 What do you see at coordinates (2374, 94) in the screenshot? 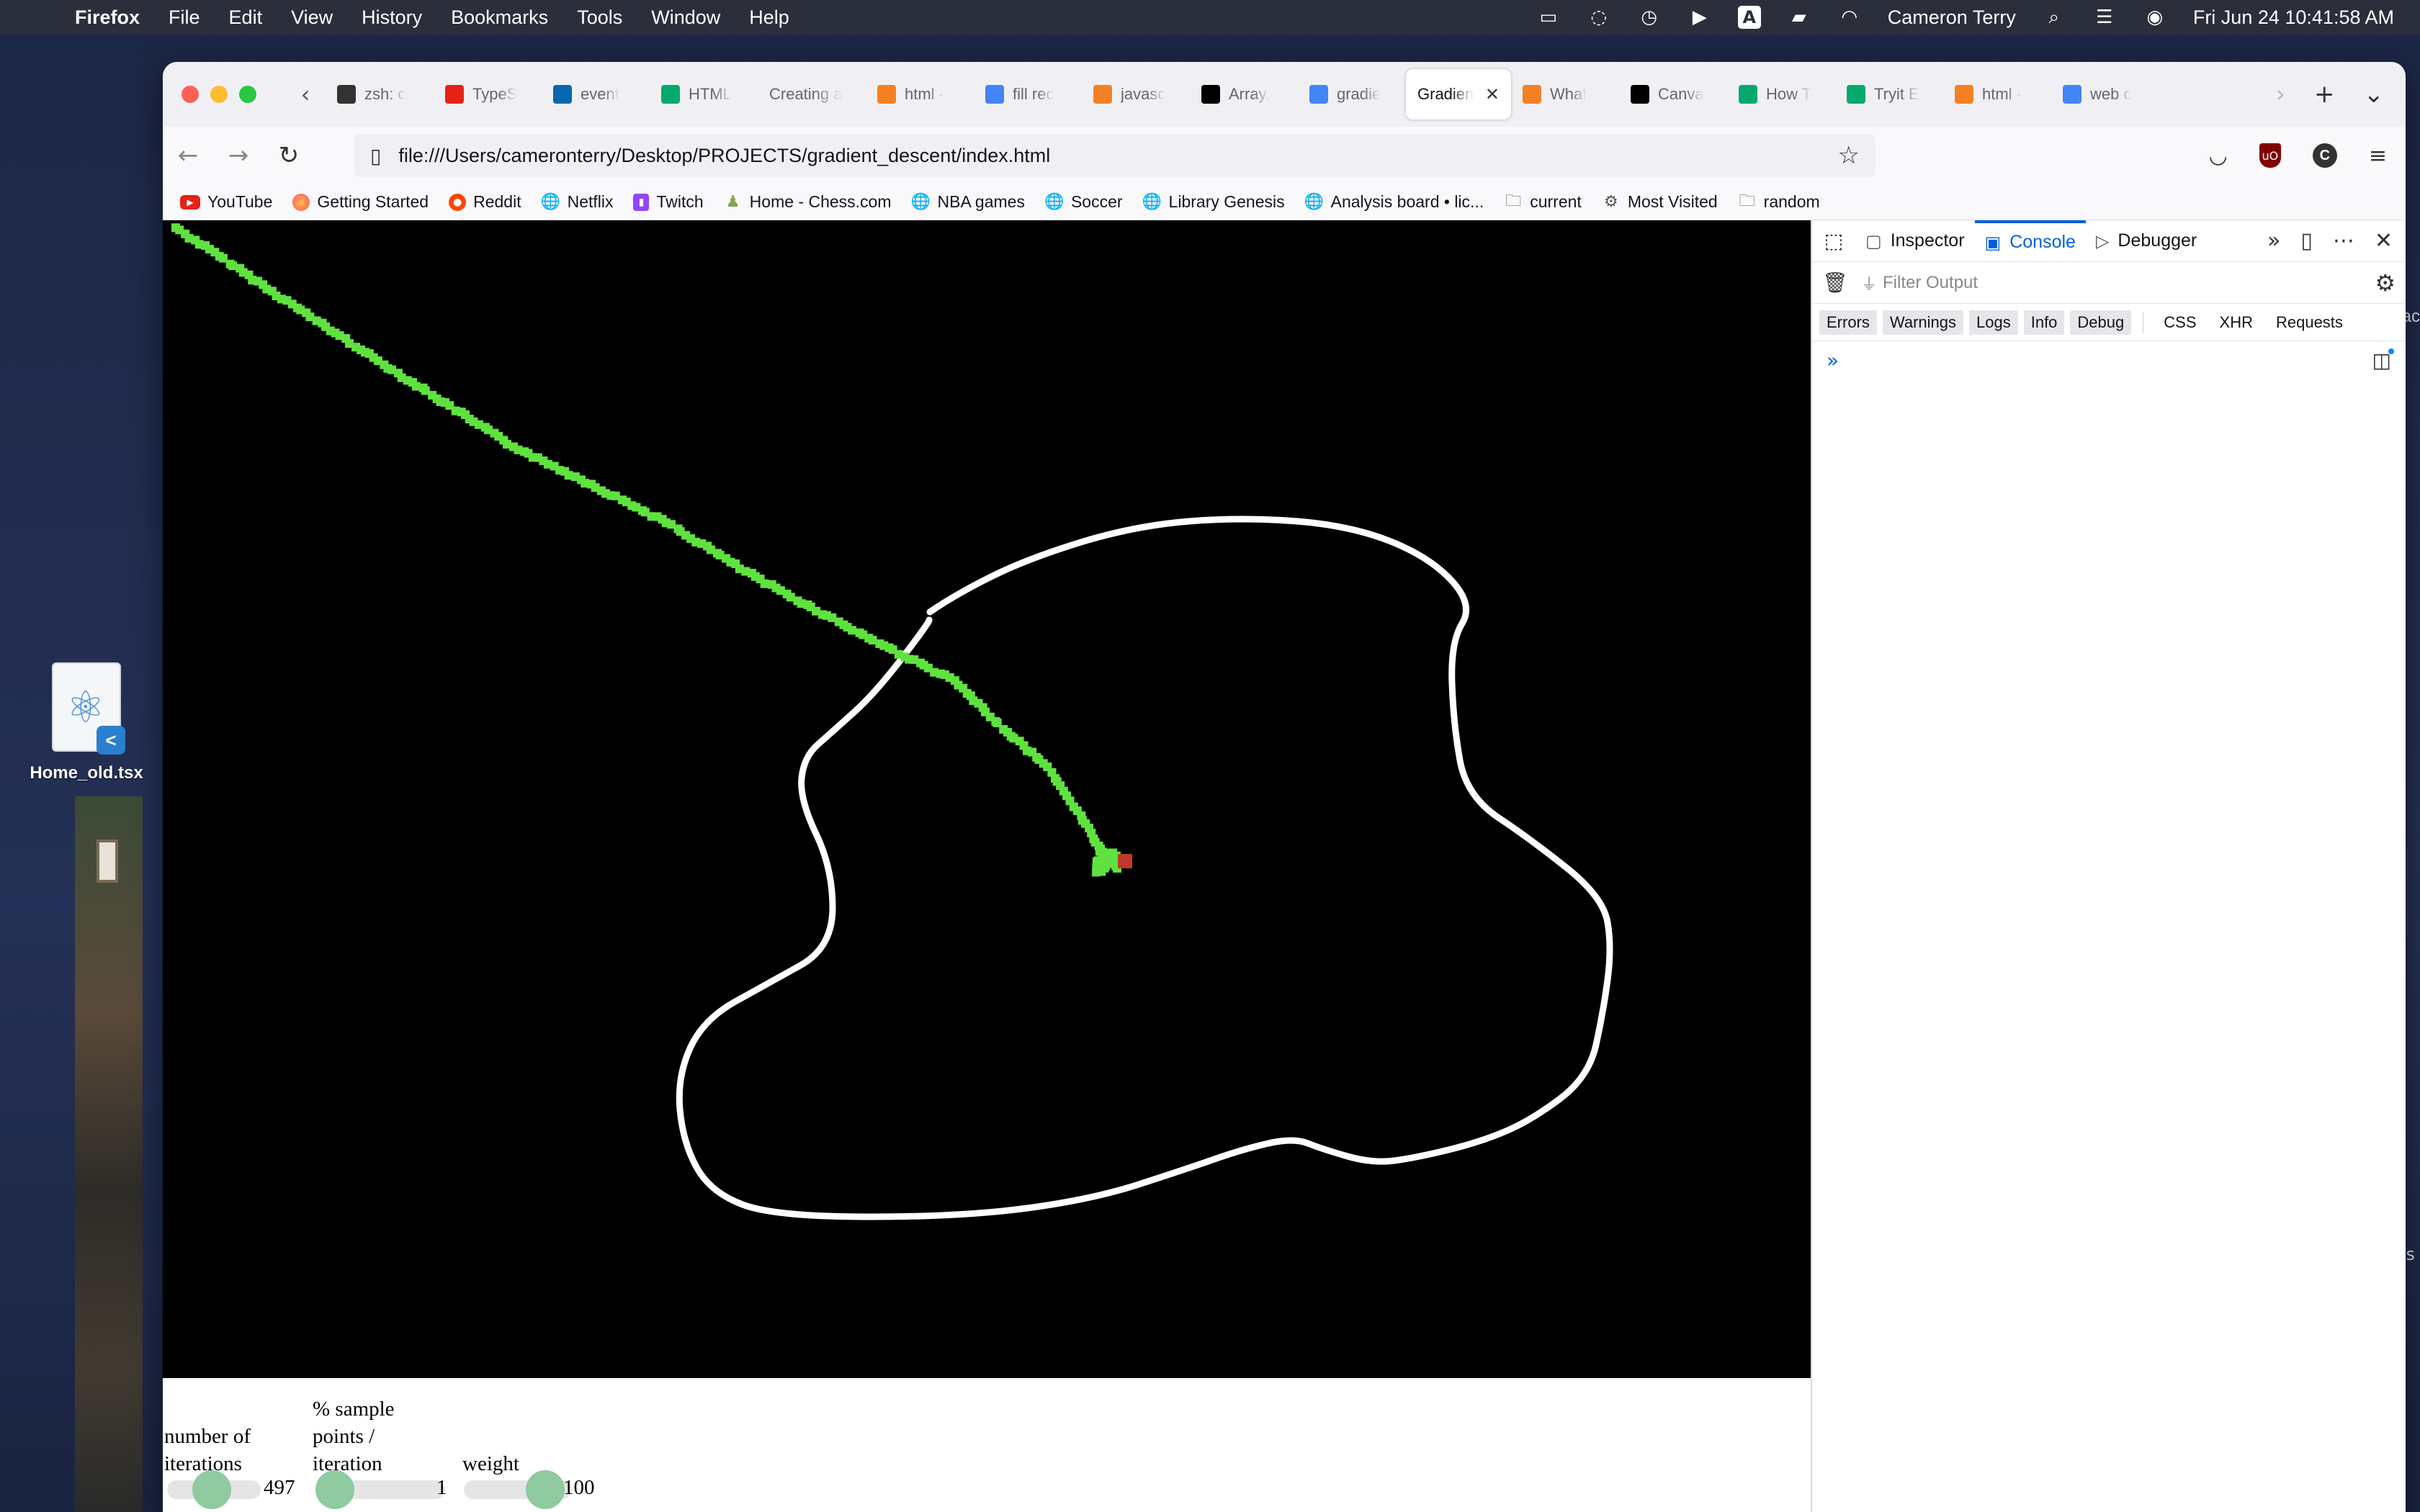
I see `list-all-tabs-icon: ⌄` at bounding box center [2374, 94].